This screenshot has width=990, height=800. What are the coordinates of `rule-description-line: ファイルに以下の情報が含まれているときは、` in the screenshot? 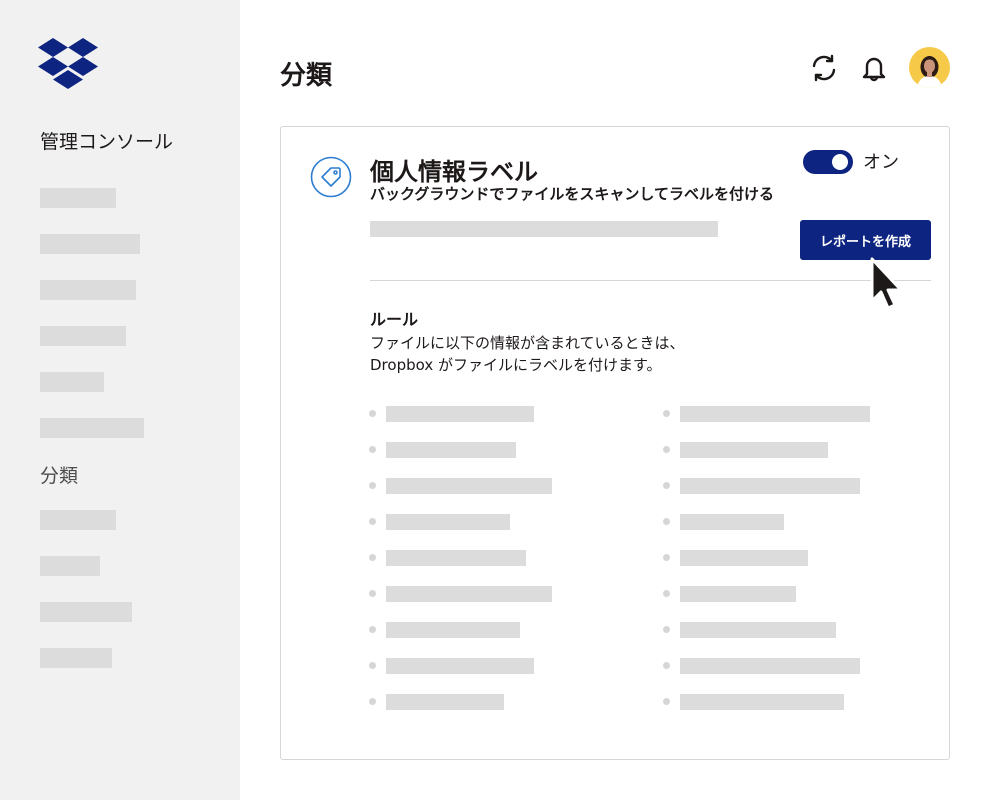 It's located at (527, 343).